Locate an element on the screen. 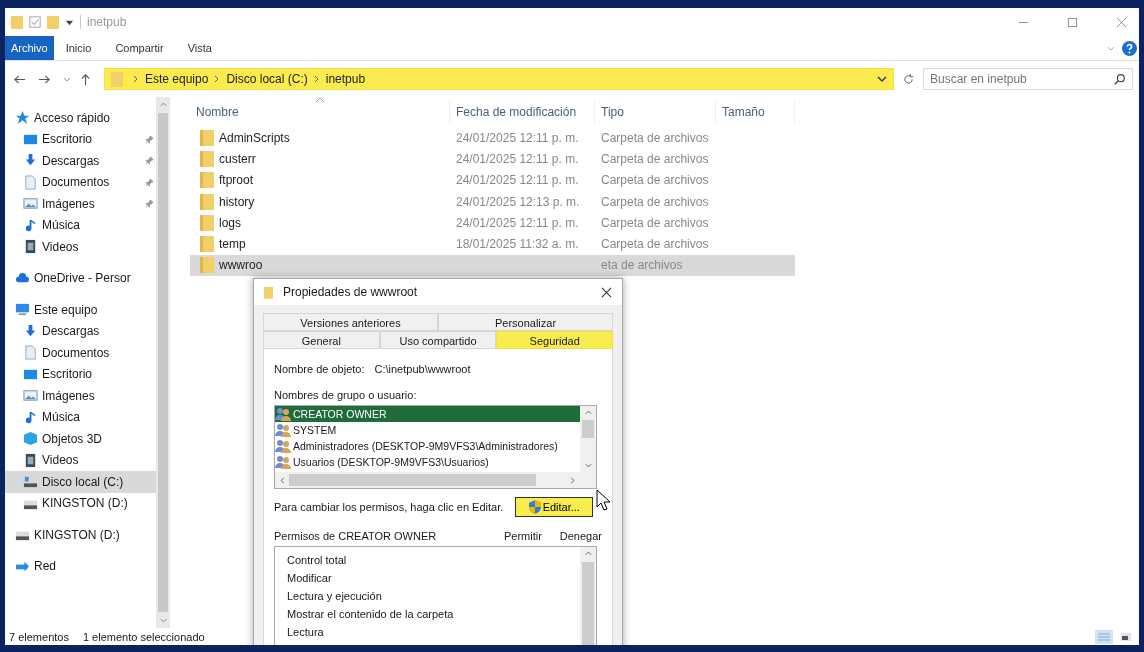 This screenshot has width=1144, height=652. user-item: Administradores (DESKTOP-9M9VFS3\Administradores) is located at coordinates (427, 446).